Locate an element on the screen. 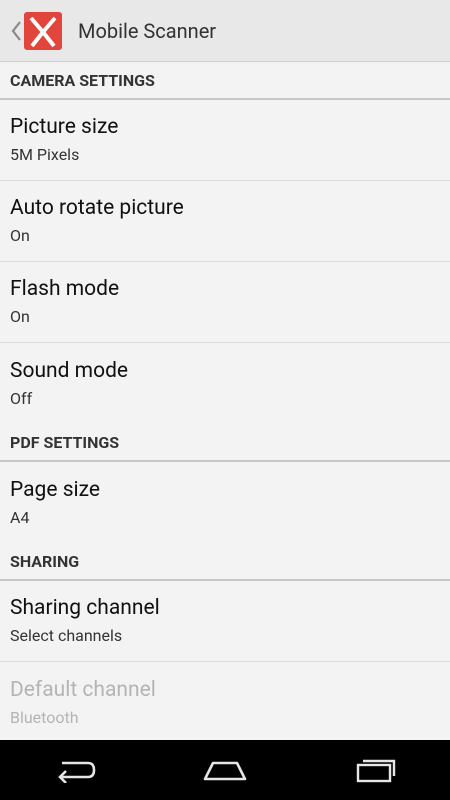 The height and width of the screenshot is (800, 450). pref-title: Page size is located at coordinates (55, 489).